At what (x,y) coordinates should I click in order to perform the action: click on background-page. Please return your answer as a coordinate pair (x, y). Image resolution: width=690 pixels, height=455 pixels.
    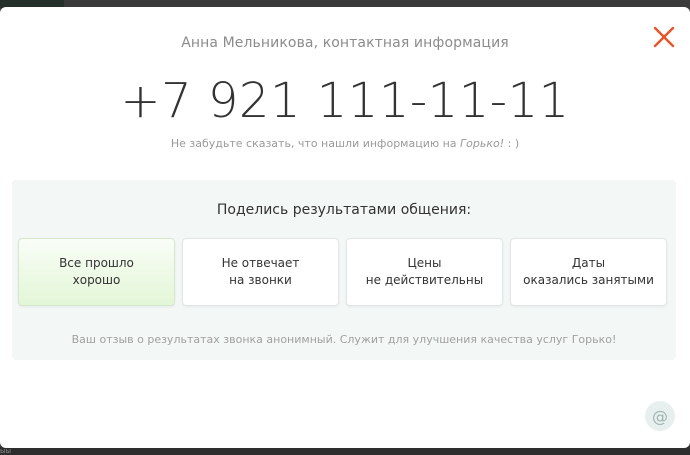
    Looking at the image, I should click on (345, 451).